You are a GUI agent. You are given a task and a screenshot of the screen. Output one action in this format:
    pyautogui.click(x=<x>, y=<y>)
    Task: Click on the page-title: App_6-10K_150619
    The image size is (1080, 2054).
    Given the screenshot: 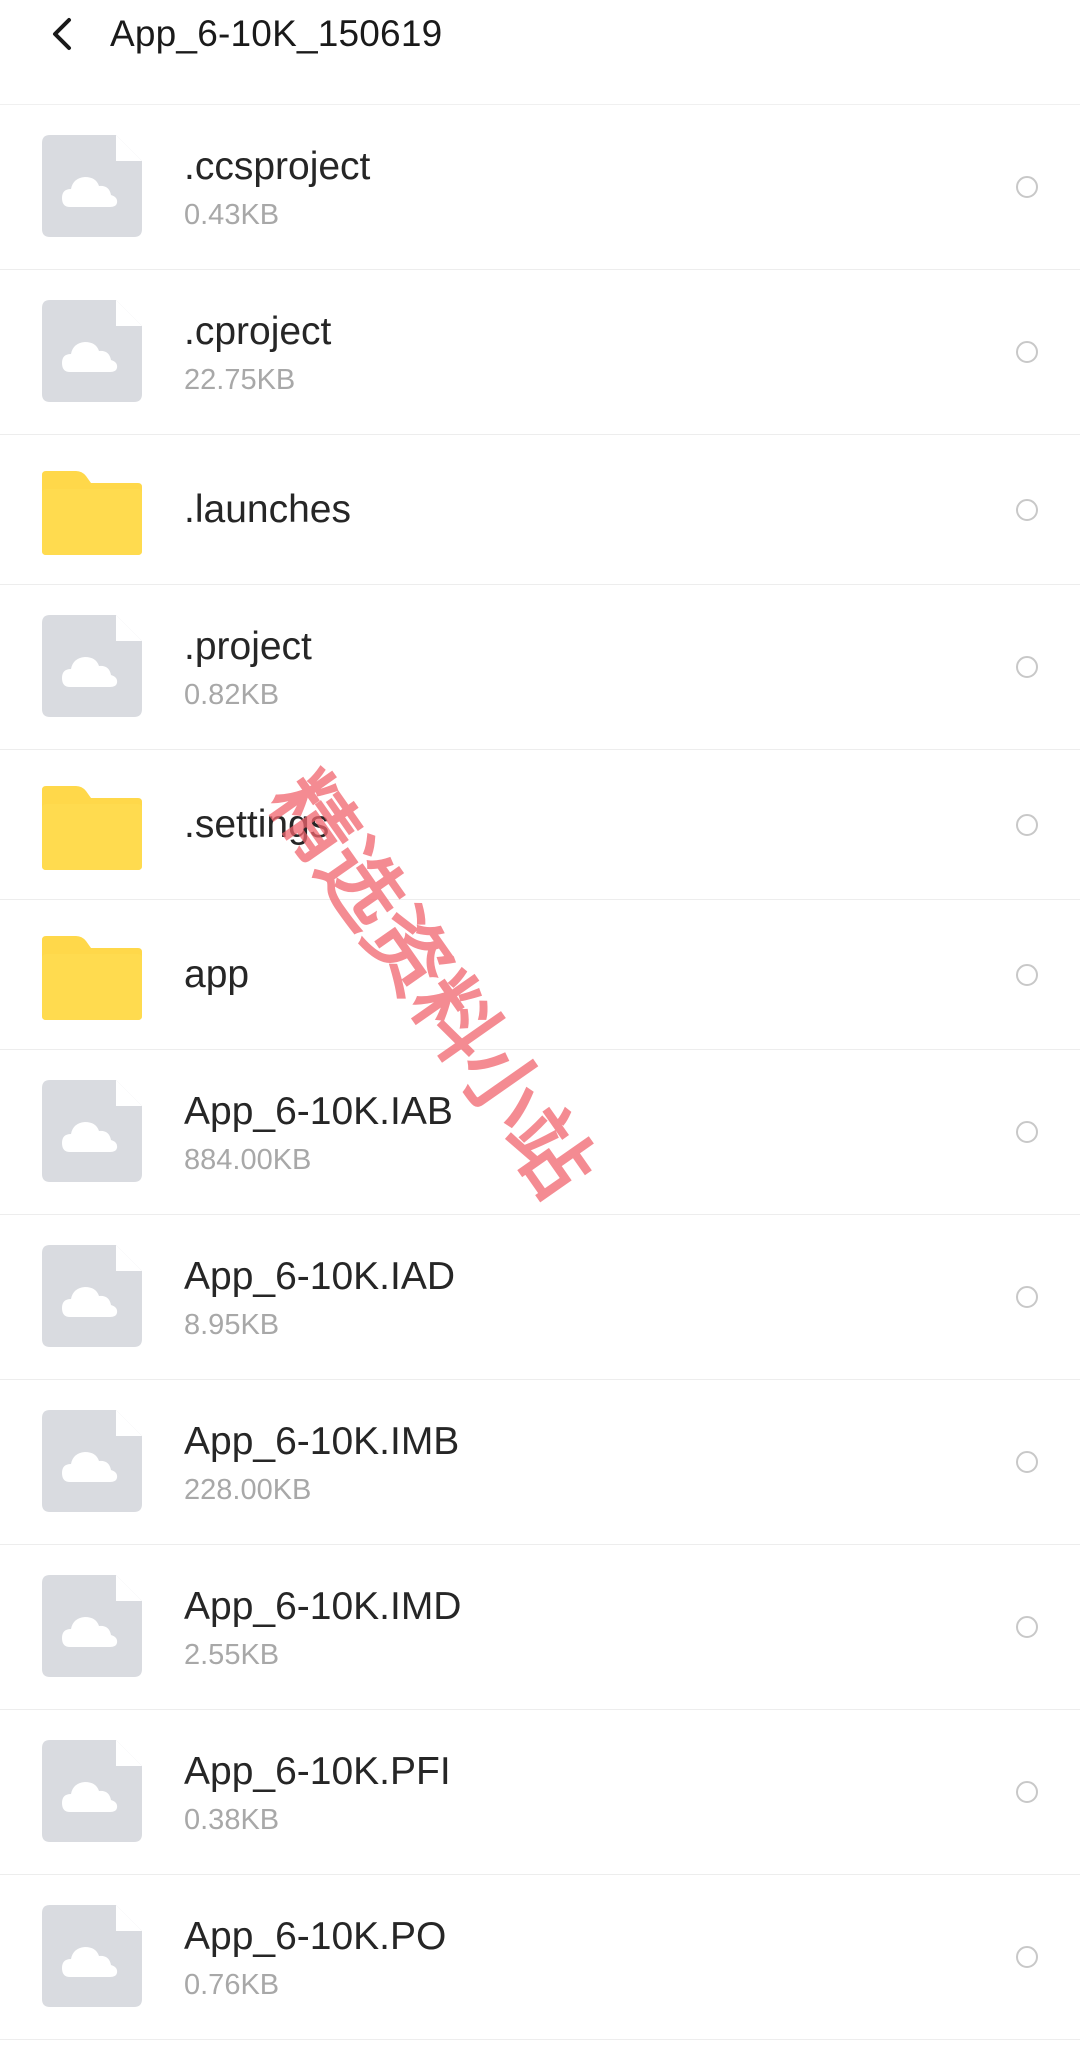 What is the action you would take?
    pyautogui.click(x=276, y=33)
    